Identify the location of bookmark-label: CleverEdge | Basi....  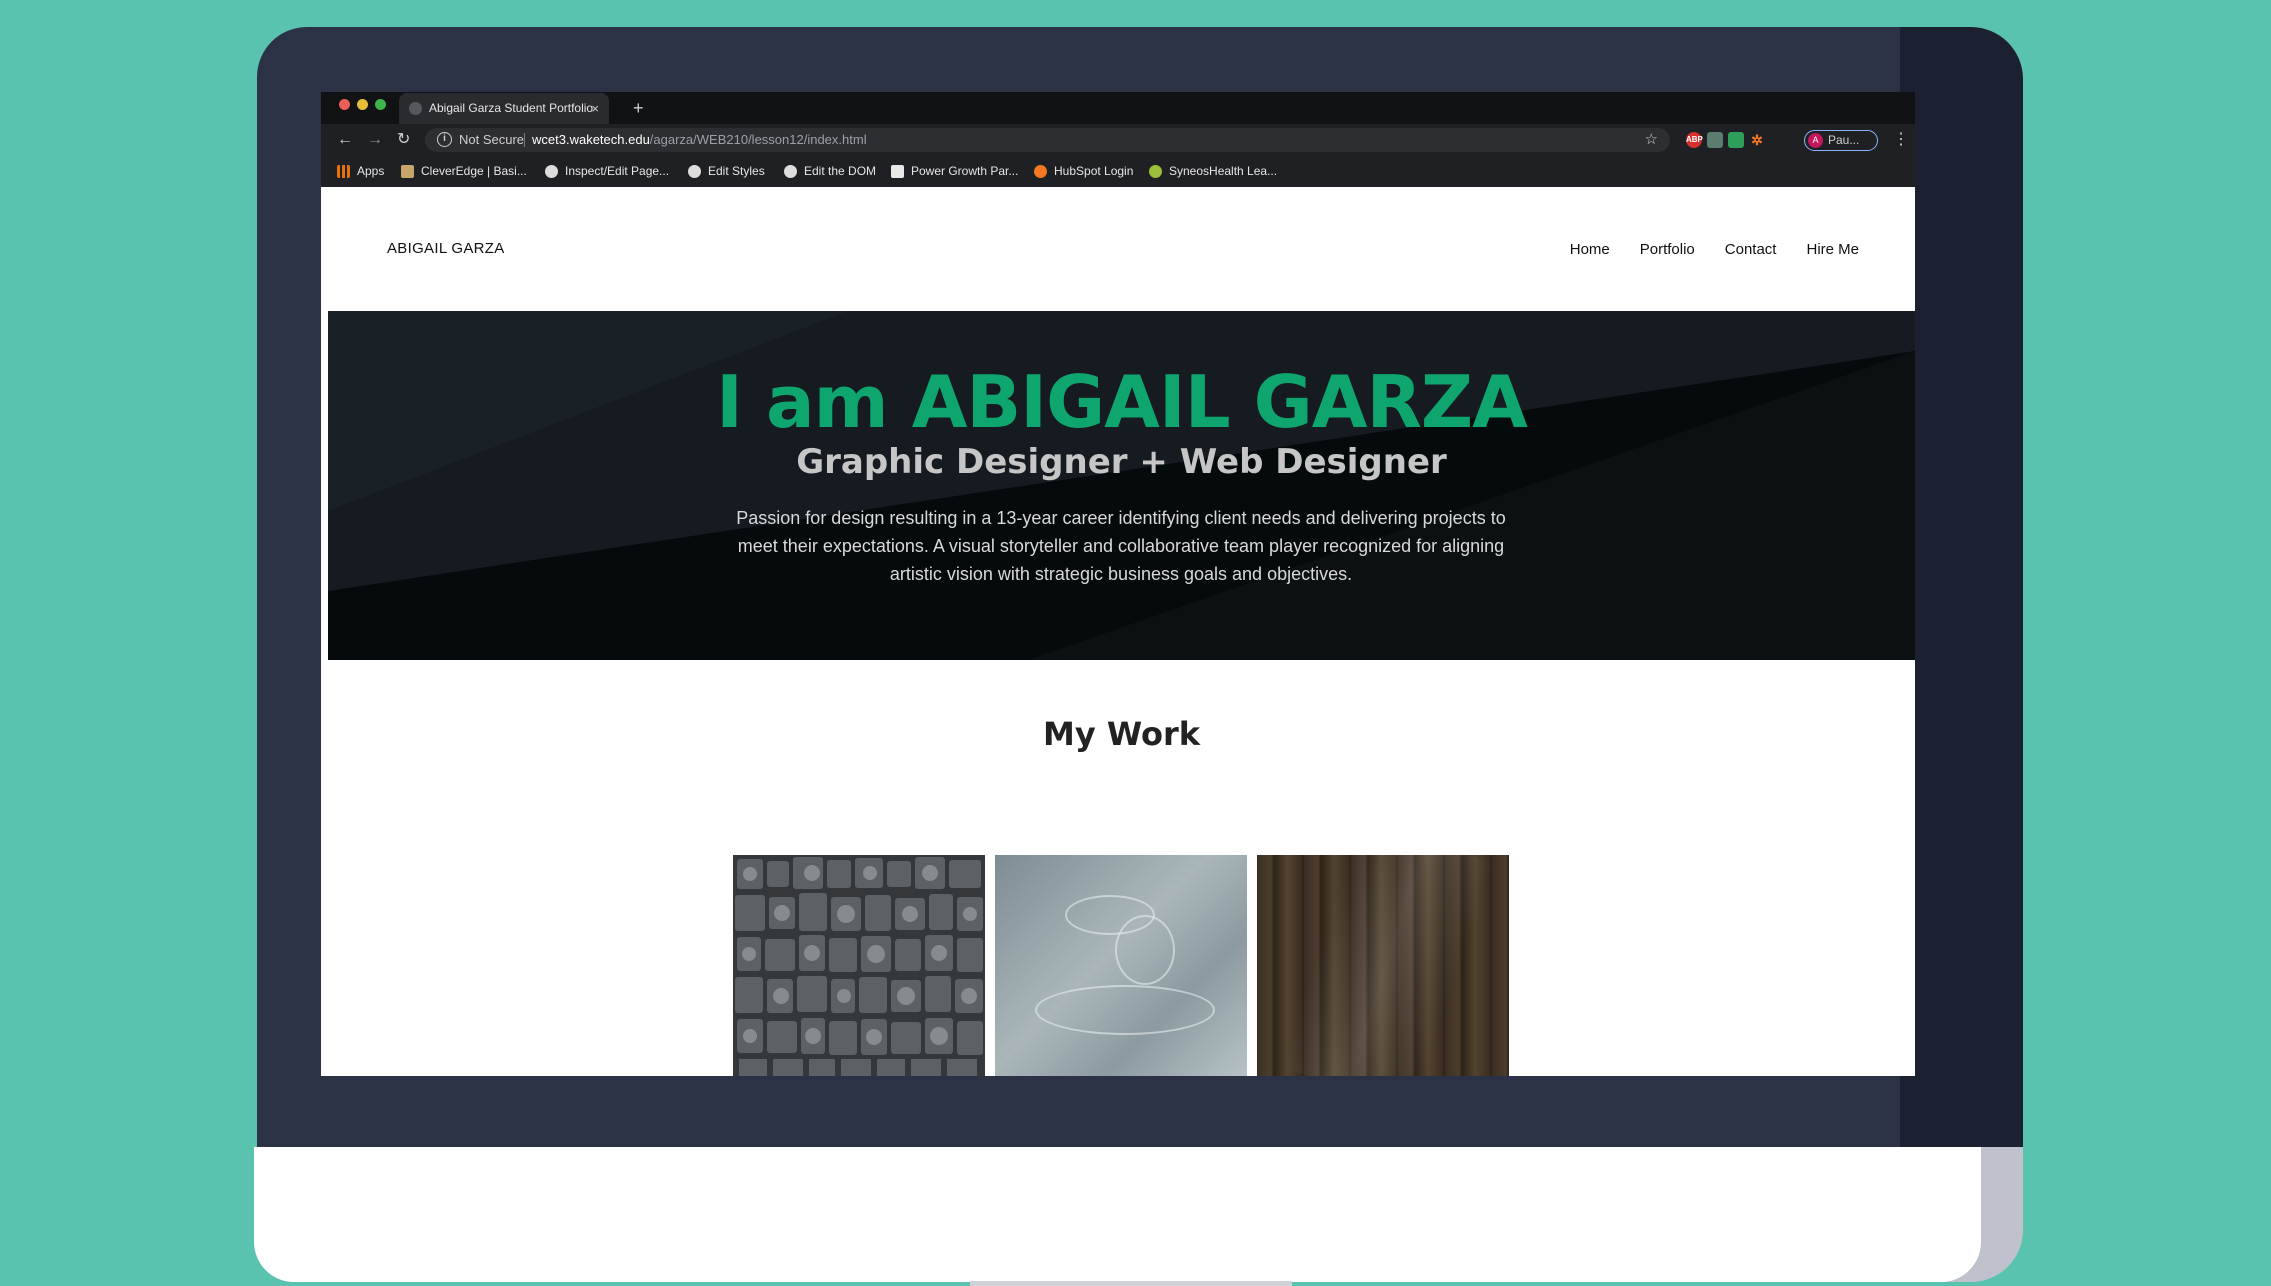
(474, 171).